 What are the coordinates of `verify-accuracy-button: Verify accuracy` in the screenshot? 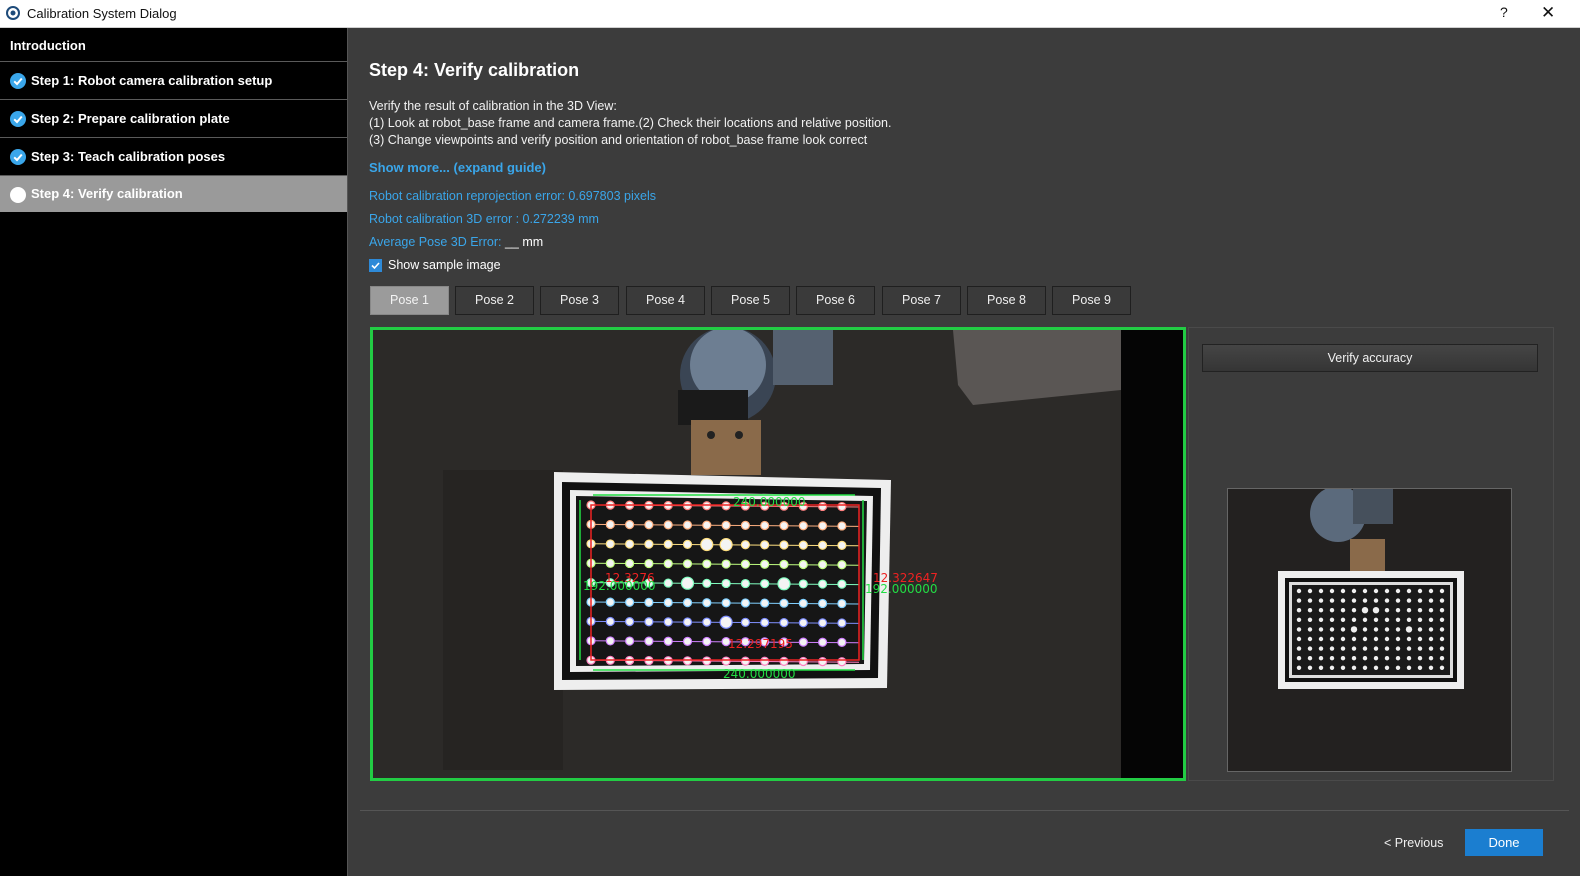 It's located at (1370, 358).